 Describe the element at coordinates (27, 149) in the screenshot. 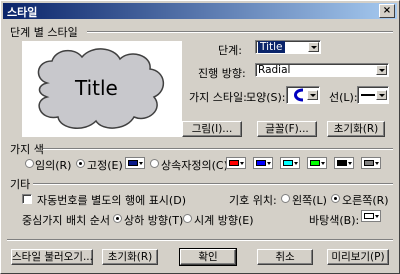

I see `branch-color-section-label: 가지 색` at that location.